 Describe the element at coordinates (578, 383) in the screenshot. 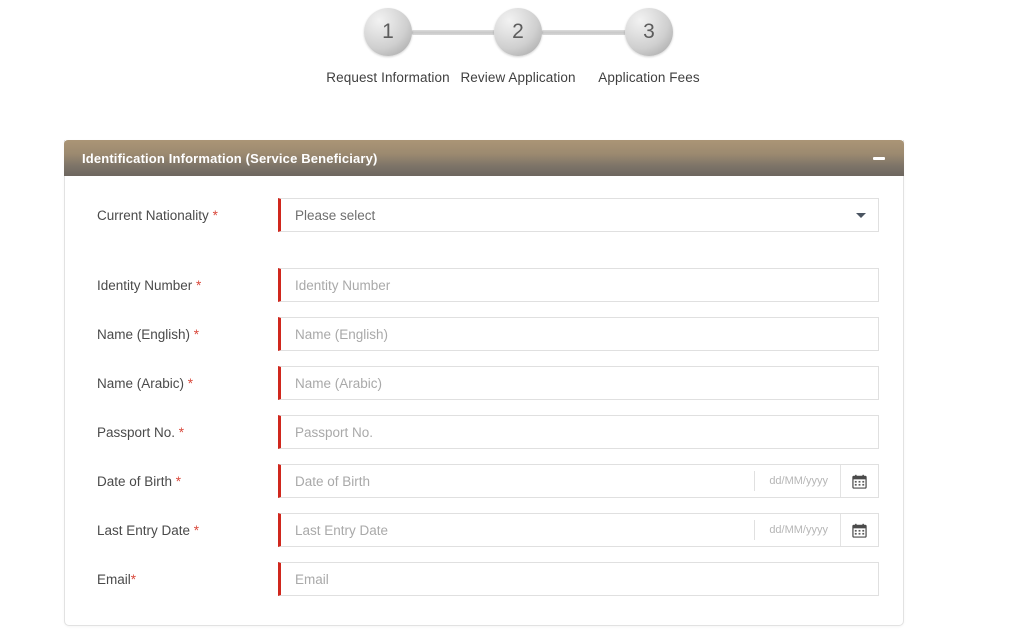

I see `input-name-arabic: Name (Arabic)` at that location.